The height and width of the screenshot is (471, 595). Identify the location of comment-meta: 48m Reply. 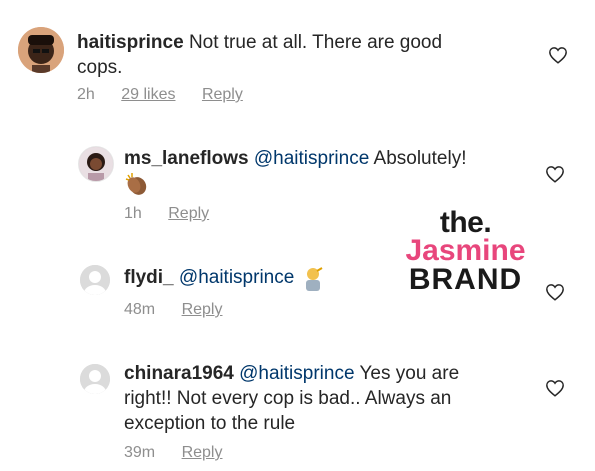
(184, 310).